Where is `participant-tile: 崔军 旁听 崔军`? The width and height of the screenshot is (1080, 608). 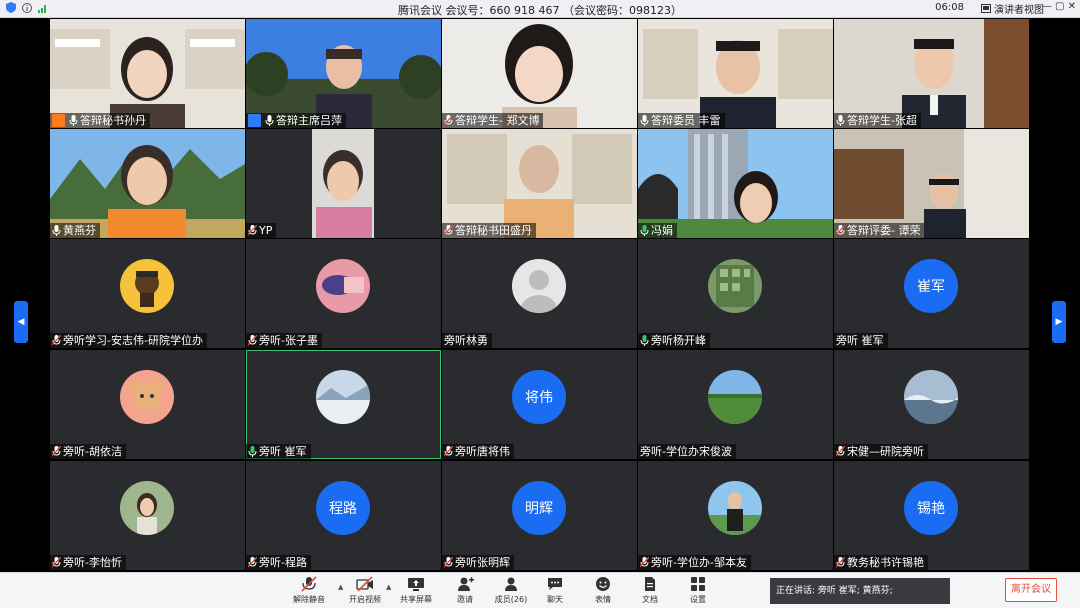 participant-tile: 崔军 旁听 崔军 is located at coordinates (931, 293).